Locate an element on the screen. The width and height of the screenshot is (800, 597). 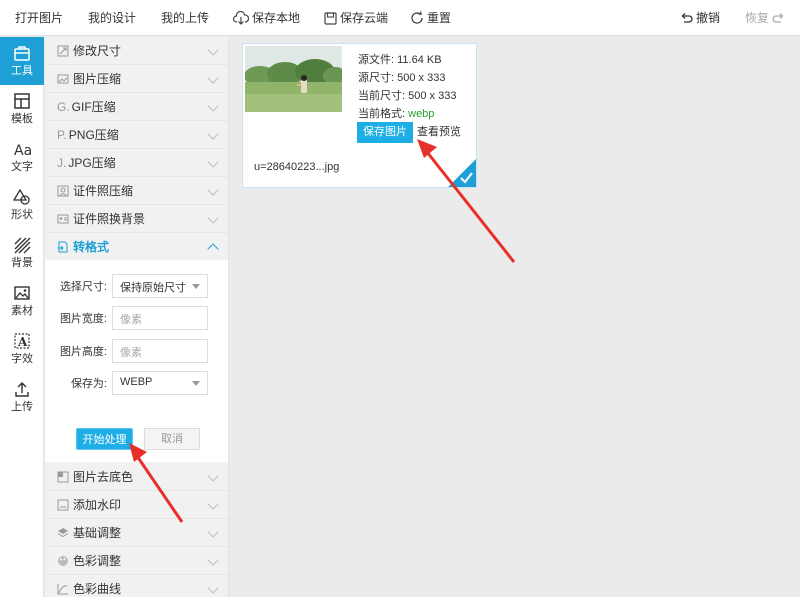
upload-icon is located at coordinates (22, 389).